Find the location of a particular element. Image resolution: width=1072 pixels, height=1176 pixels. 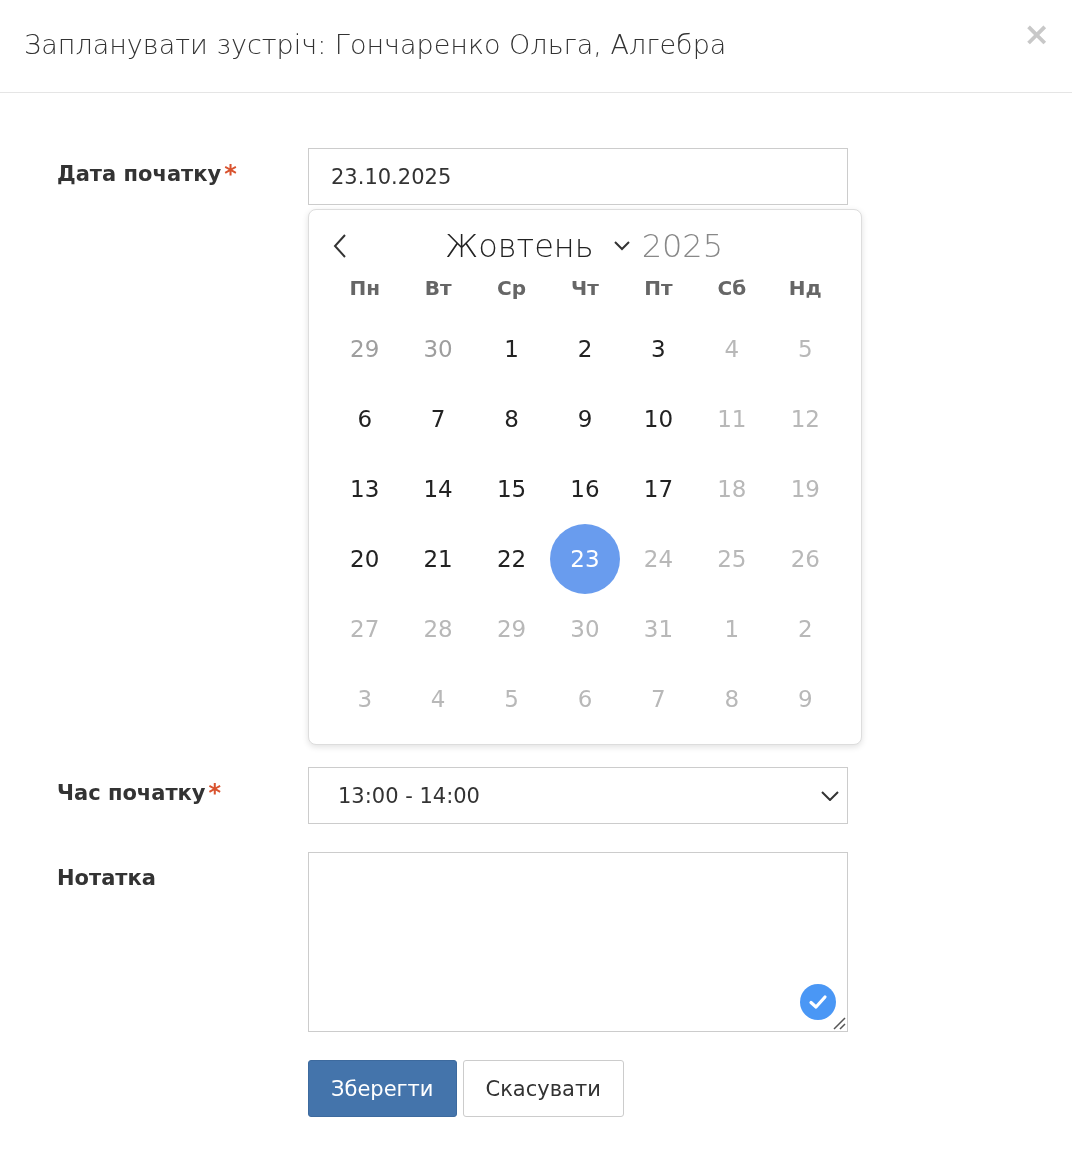

resize-handle-icon is located at coordinates (839, 1023).